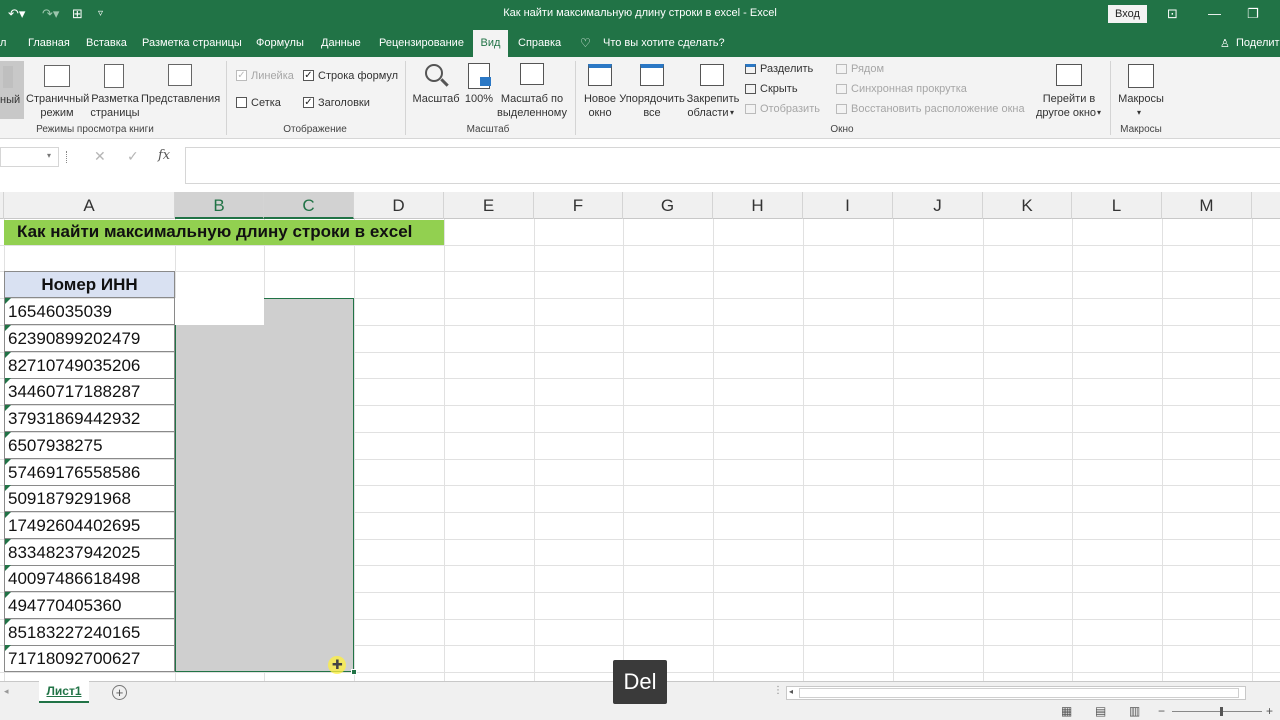 This screenshot has height=720, width=1280. I want to click on column-header-d: D, so click(399, 205).